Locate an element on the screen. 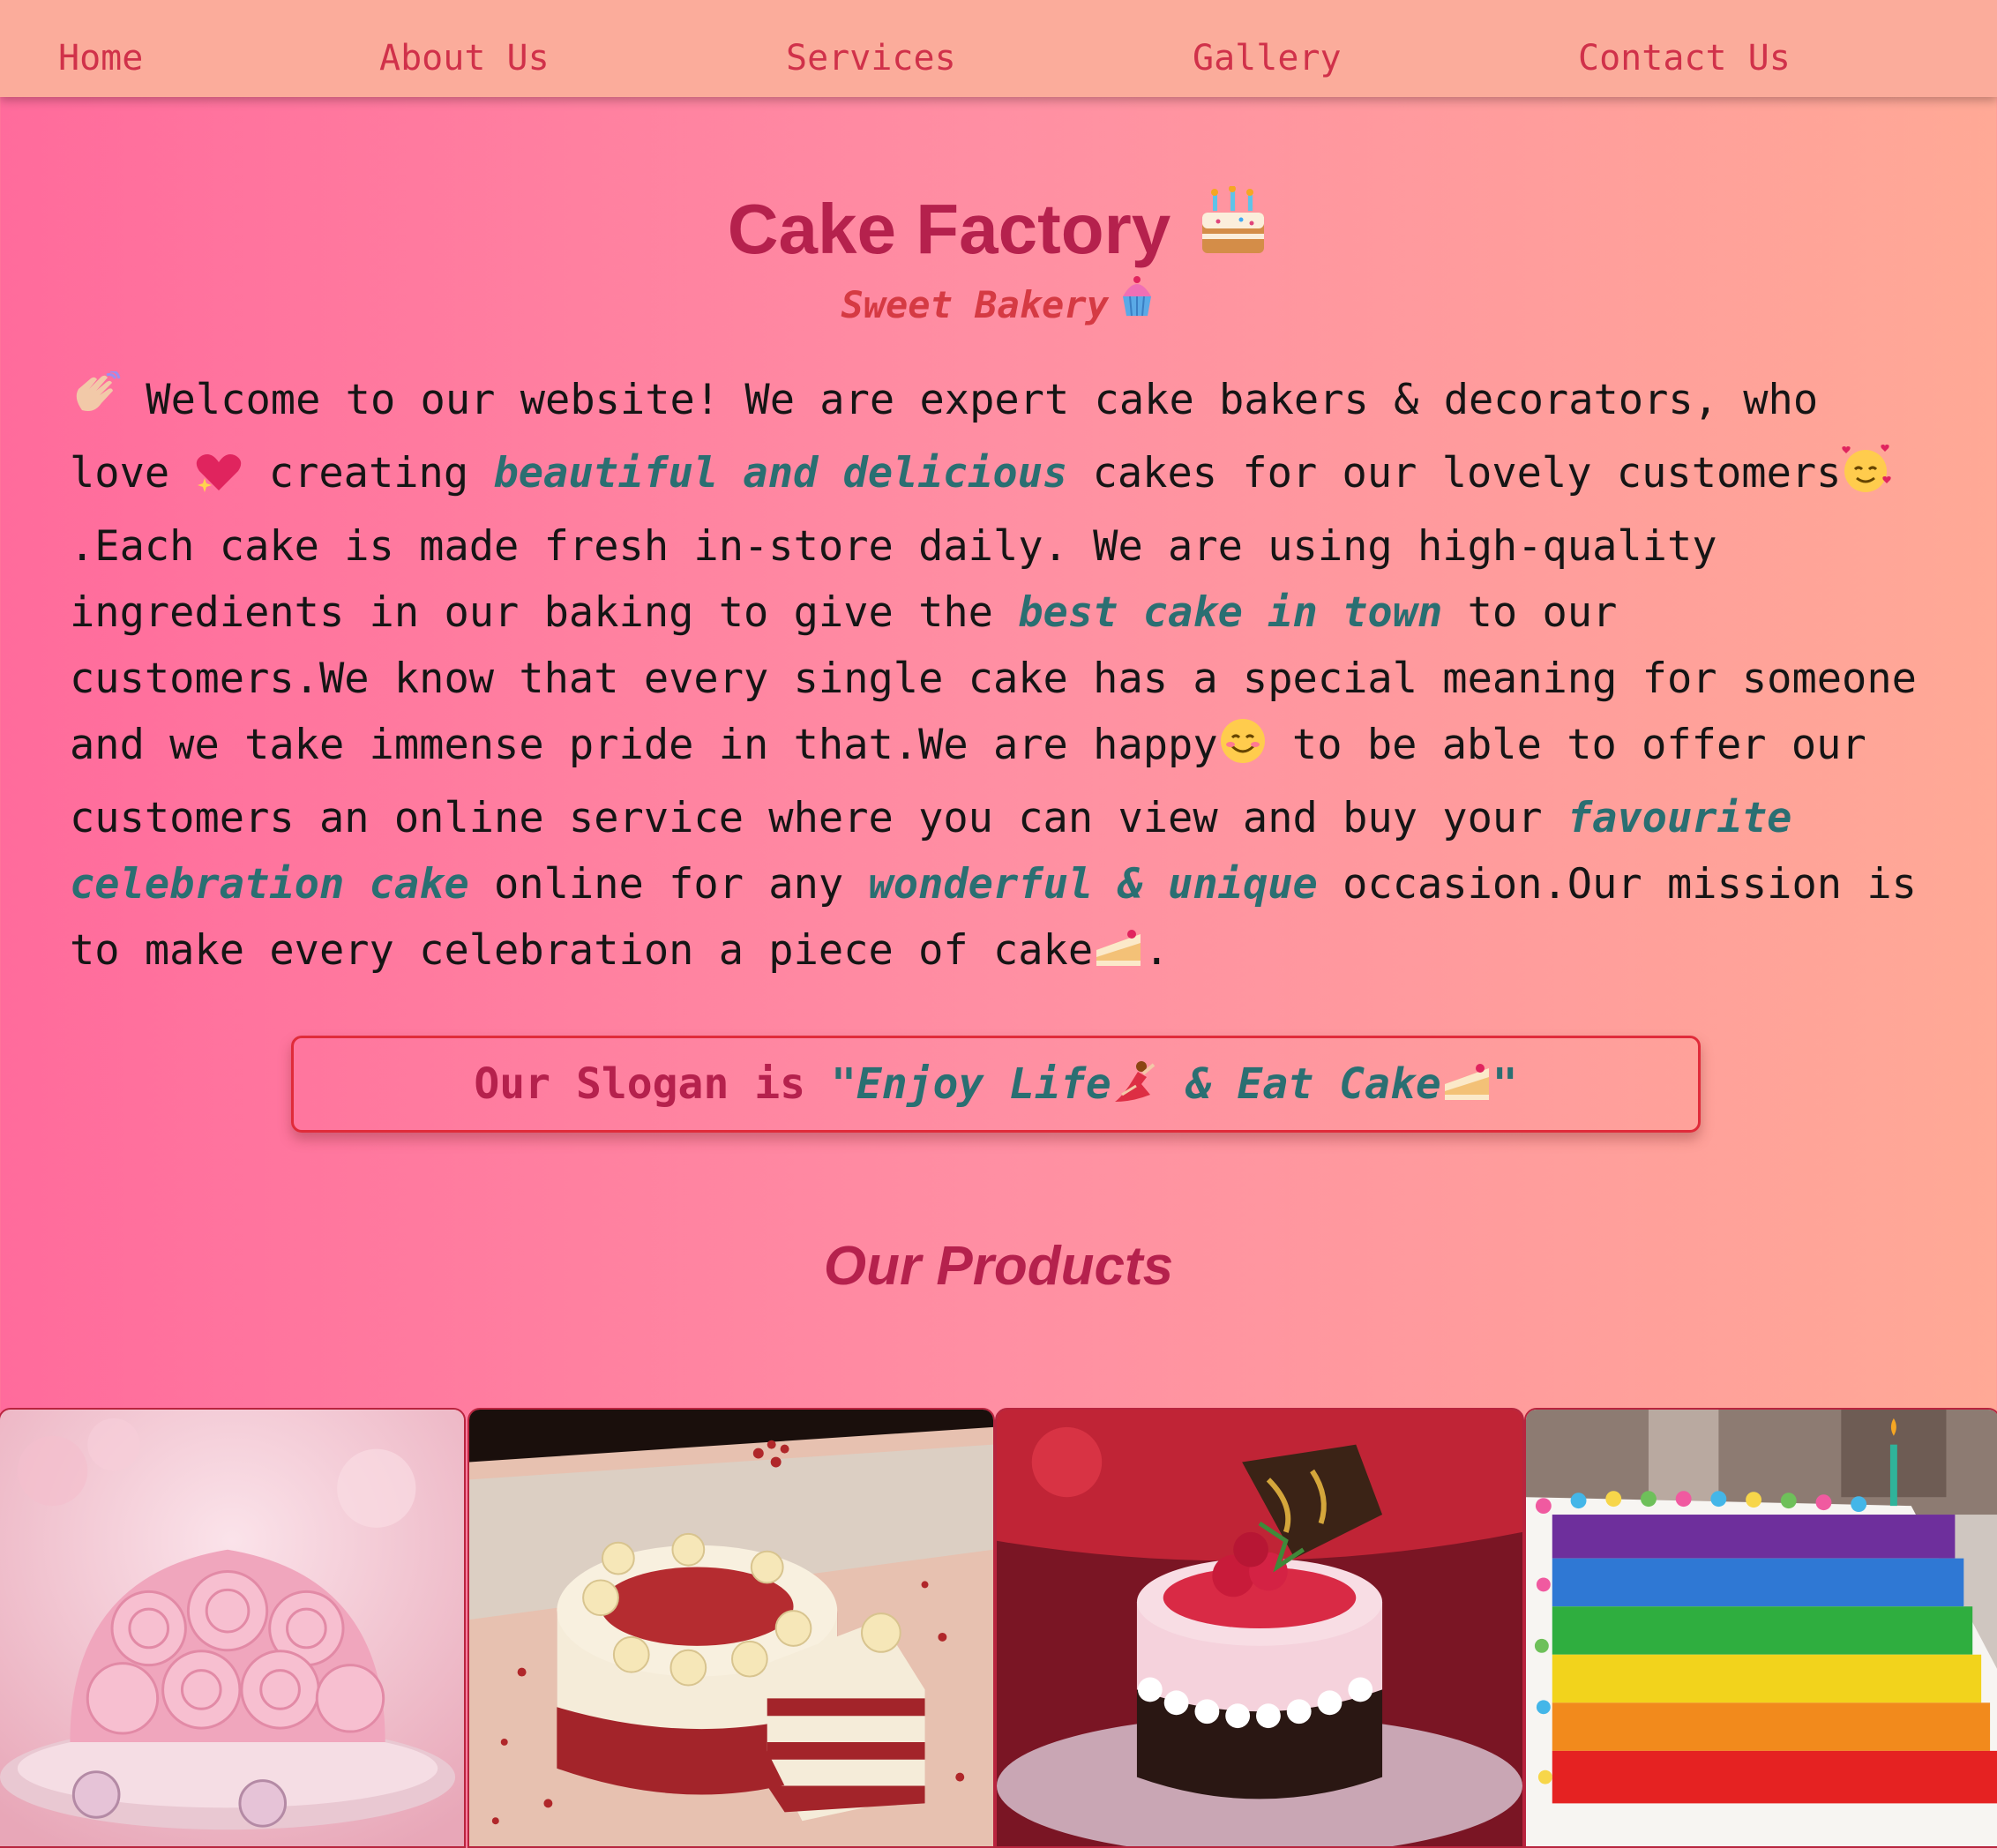 This screenshot has width=1997, height=1848. sparkling-heart-icon is located at coordinates (219, 480).